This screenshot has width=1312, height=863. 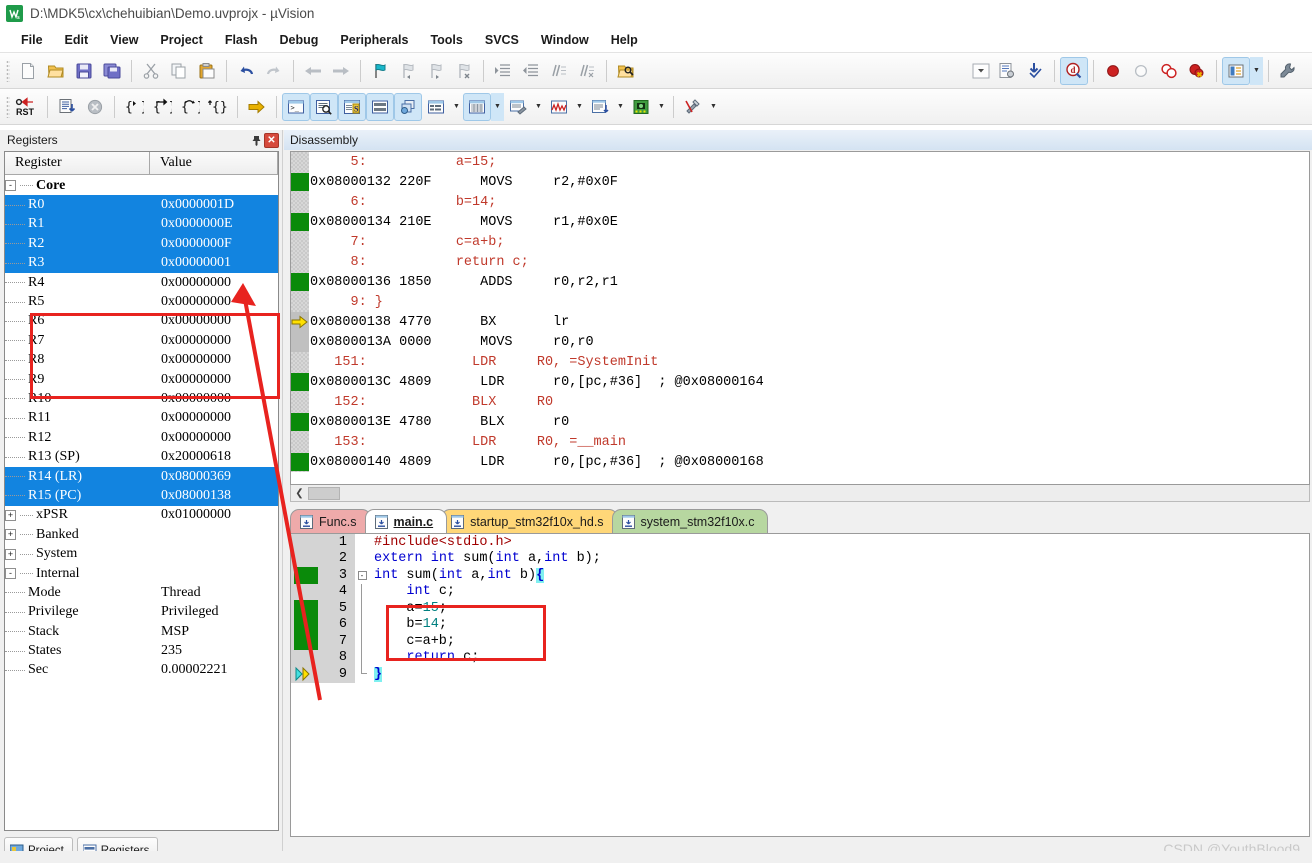 What do you see at coordinates (218, 107) in the screenshot?
I see `run-to-cursor-icon: {}` at bounding box center [218, 107].